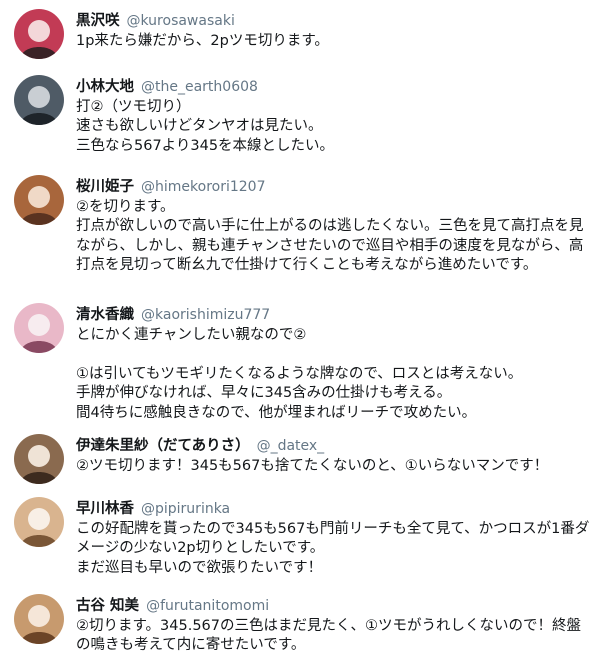 The height and width of the screenshot is (661, 600). What do you see at coordinates (98, 21) in the screenshot?
I see `display-name: 黒沢咲` at bounding box center [98, 21].